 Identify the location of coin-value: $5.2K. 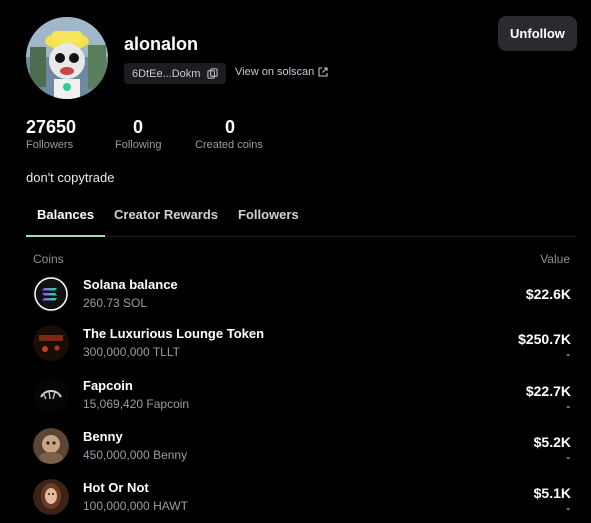
(552, 442).